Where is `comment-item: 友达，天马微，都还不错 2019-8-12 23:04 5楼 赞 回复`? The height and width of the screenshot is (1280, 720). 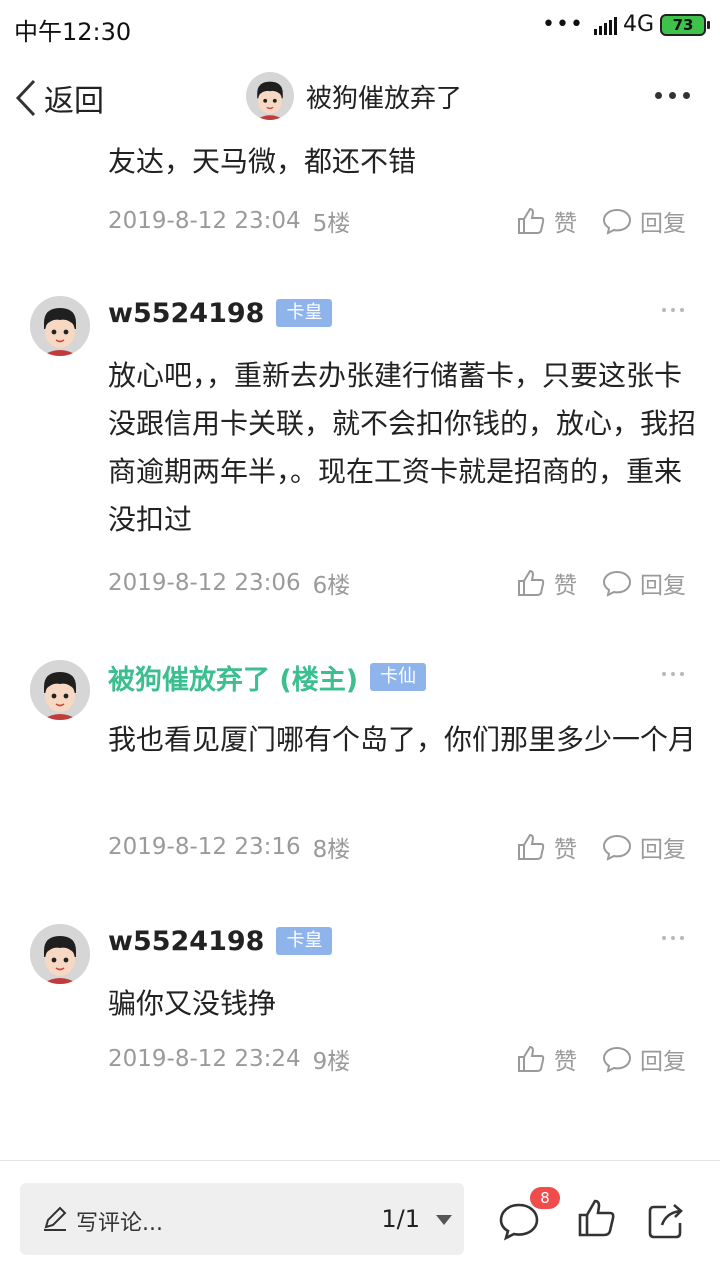 comment-item: 友达，天马微，都还不错 2019-8-12 23:04 5楼 赞 回复 is located at coordinates (360, 199).